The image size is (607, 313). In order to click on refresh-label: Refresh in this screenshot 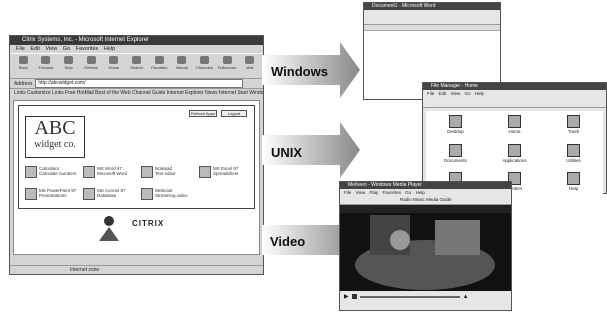, I will do `click(91, 67)`.